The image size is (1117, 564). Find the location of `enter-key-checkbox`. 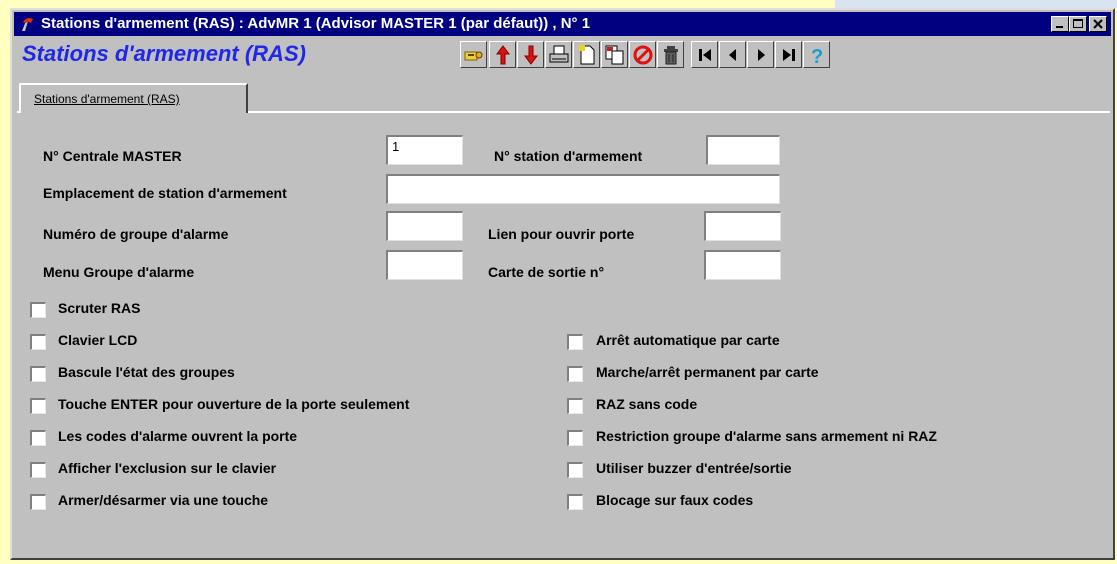

enter-key-checkbox is located at coordinates (38, 406).